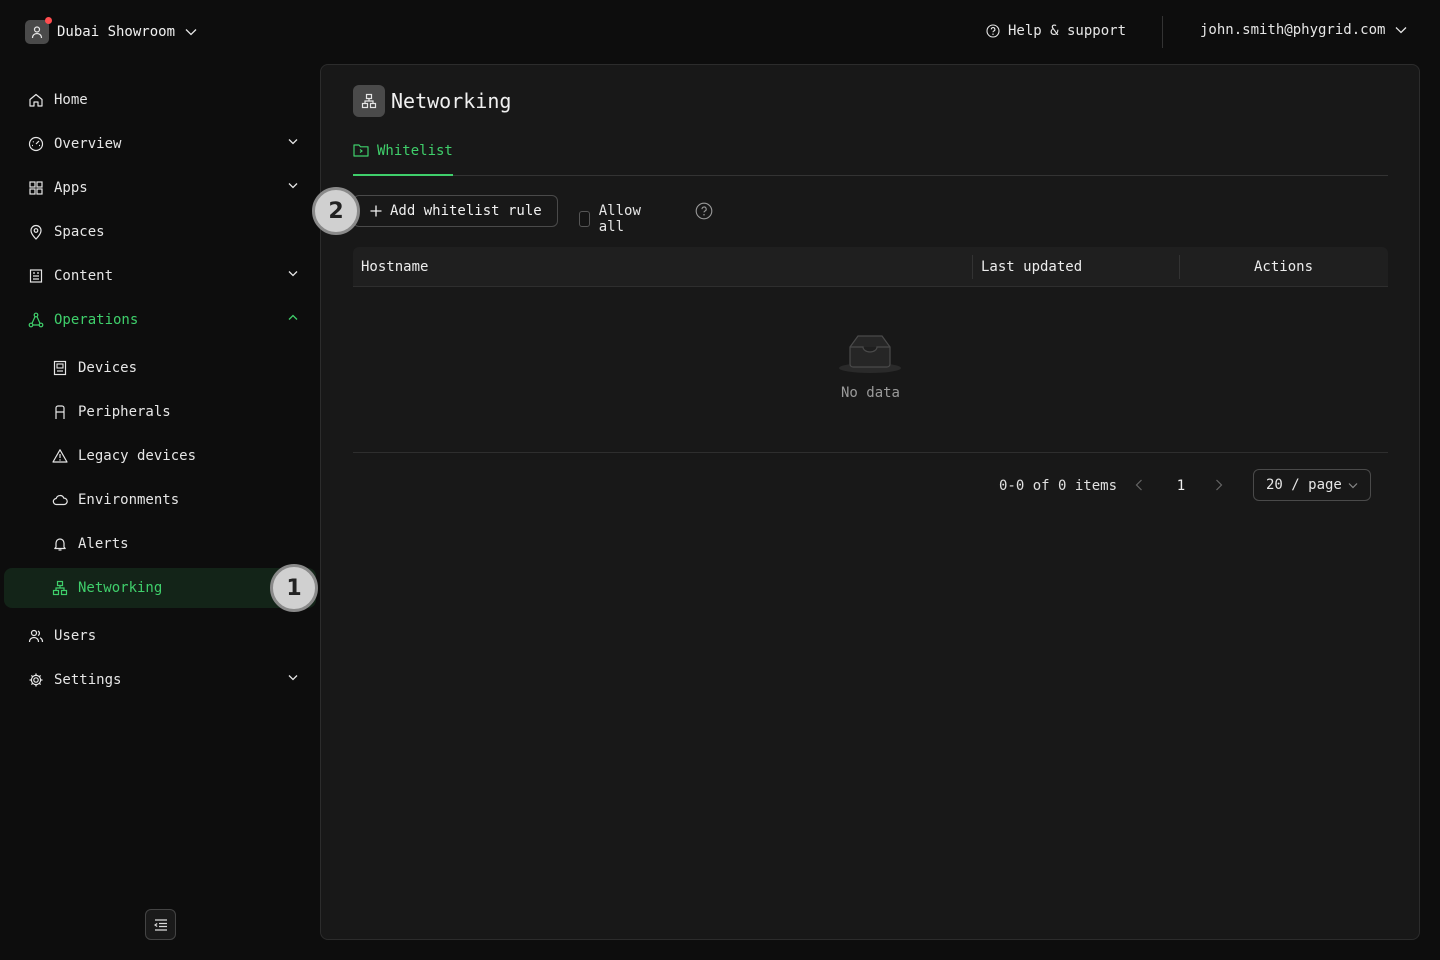  What do you see at coordinates (60, 456) in the screenshot?
I see `warning-icon` at bounding box center [60, 456].